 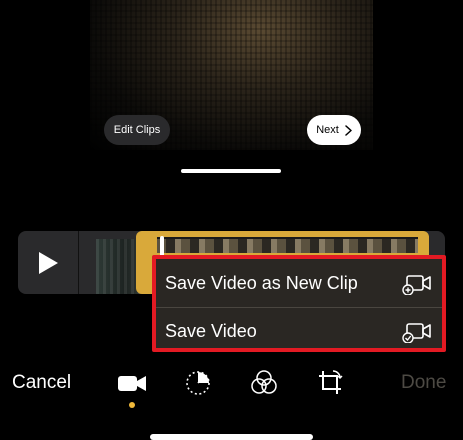 I want to click on save-as-new-clip-item: Save Video as New Clip, so click(x=299, y=283).